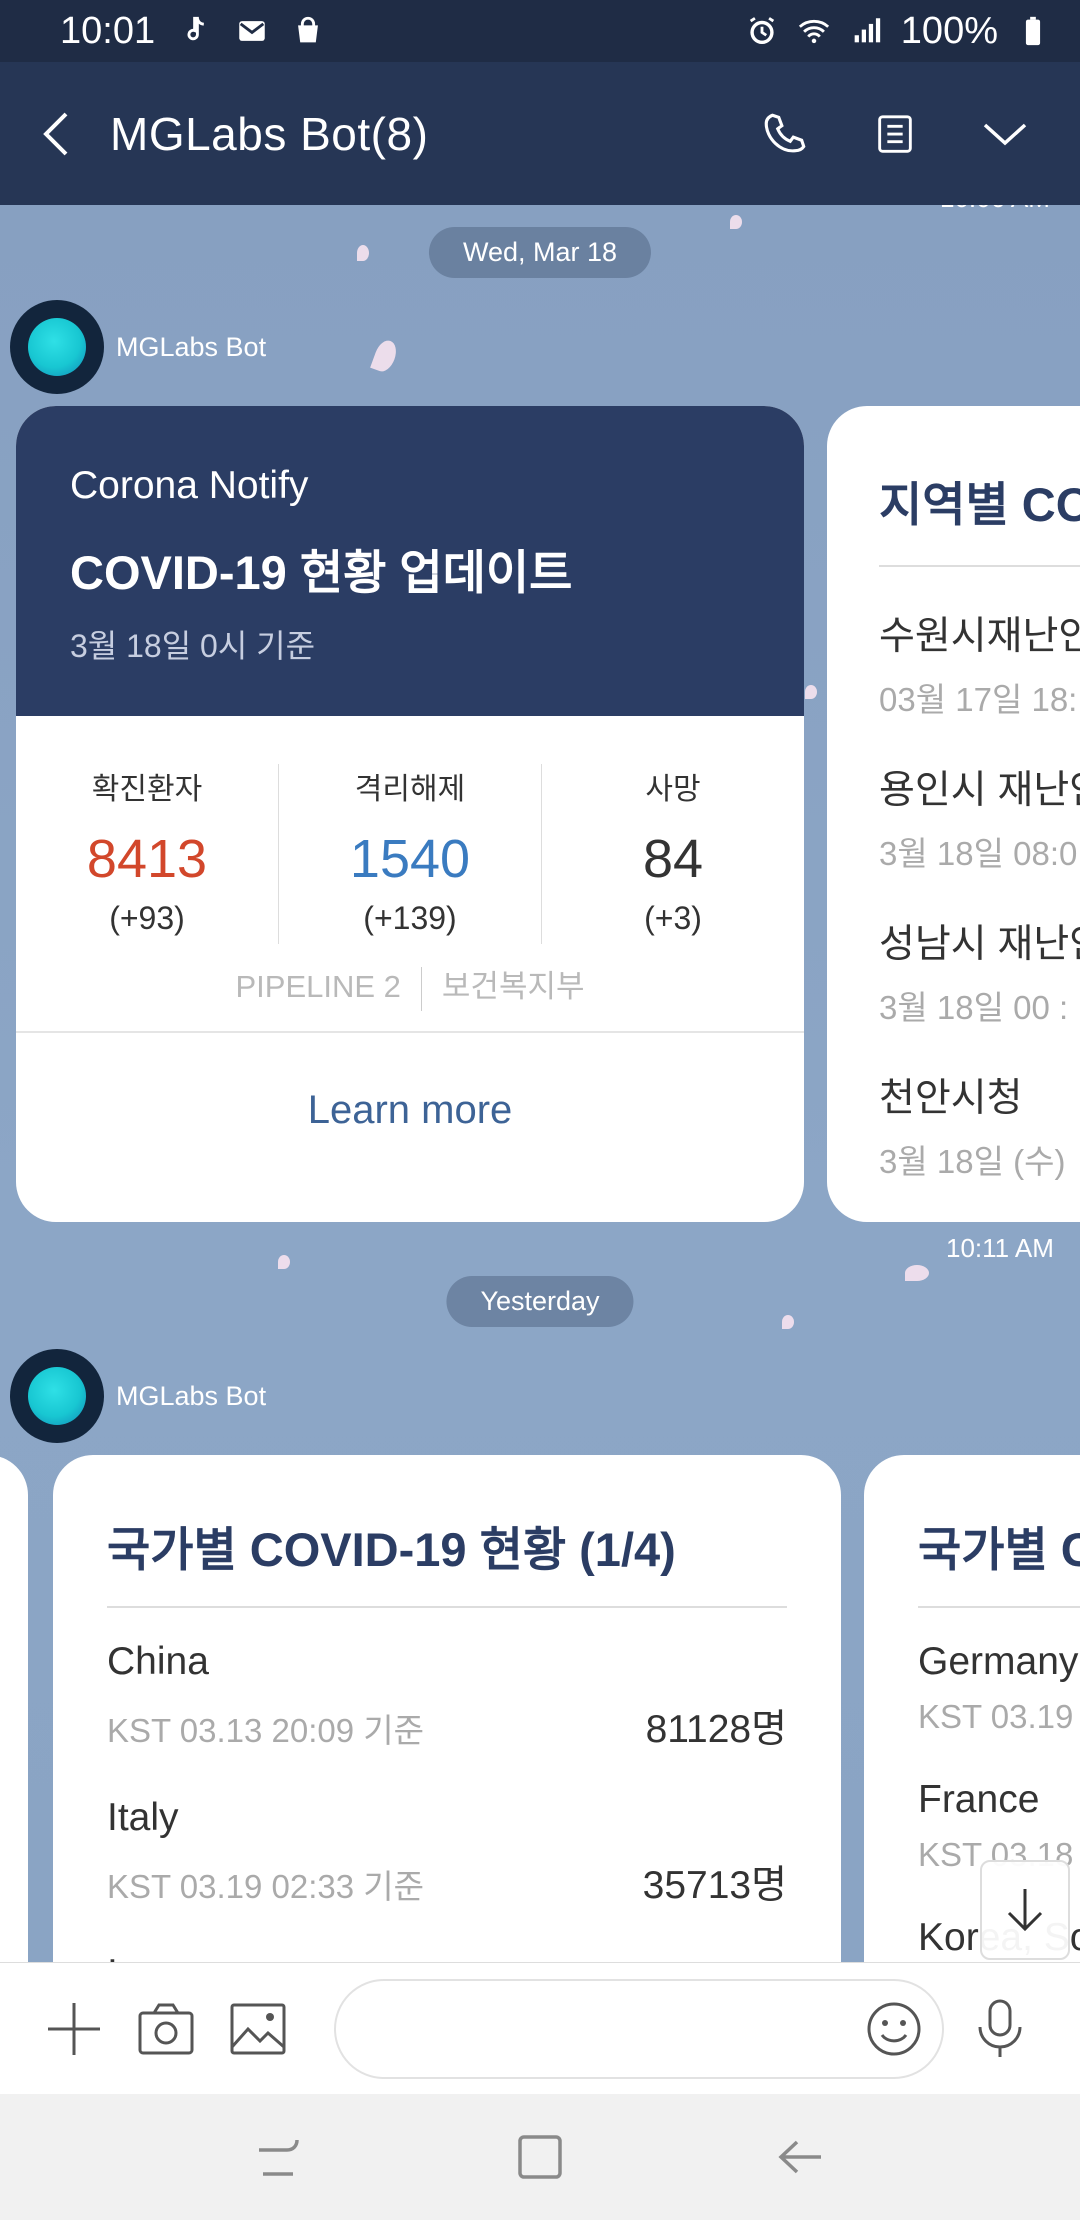  Describe the element at coordinates (265, 1886) in the screenshot. I see `country-timestamp: KST 03.19 02:33 기준` at that location.